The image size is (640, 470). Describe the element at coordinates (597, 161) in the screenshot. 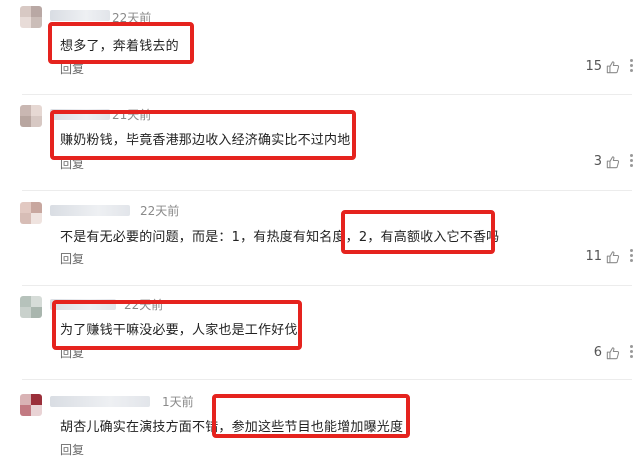

I see `like-count: 3` at that location.